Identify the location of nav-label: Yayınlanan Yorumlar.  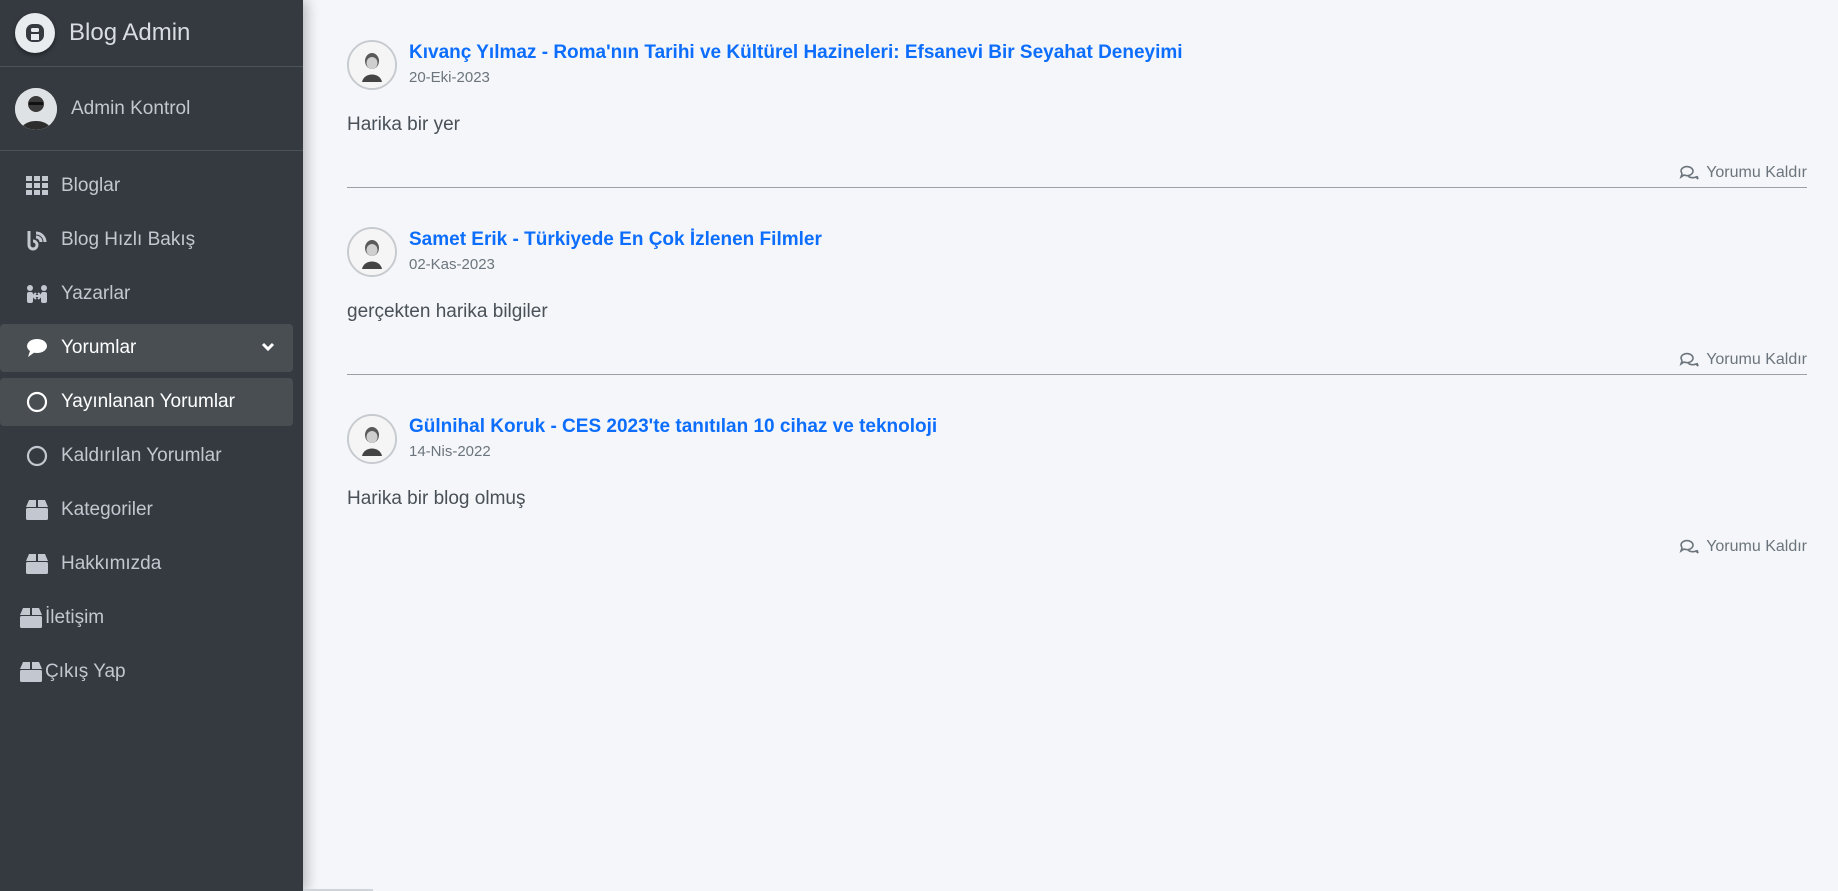
(148, 401).